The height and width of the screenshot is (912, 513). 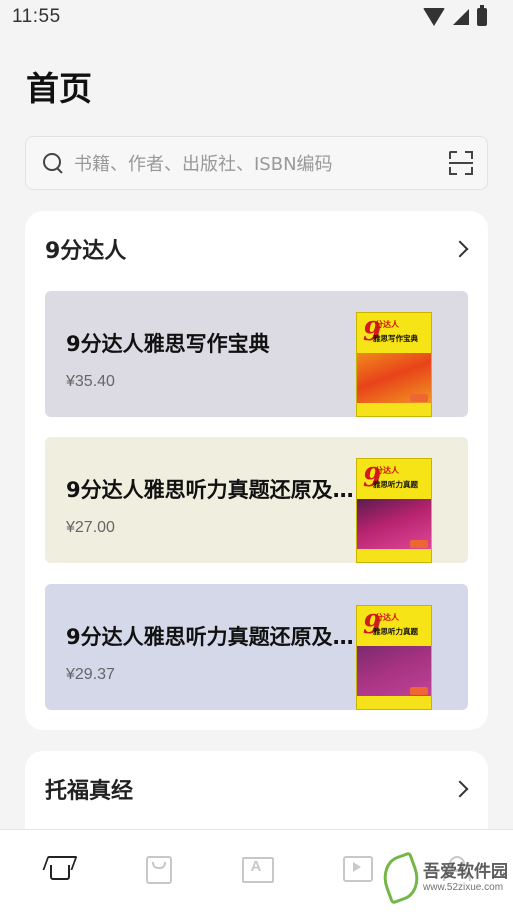 What do you see at coordinates (461, 163) in the screenshot?
I see `scan-icon` at bounding box center [461, 163].